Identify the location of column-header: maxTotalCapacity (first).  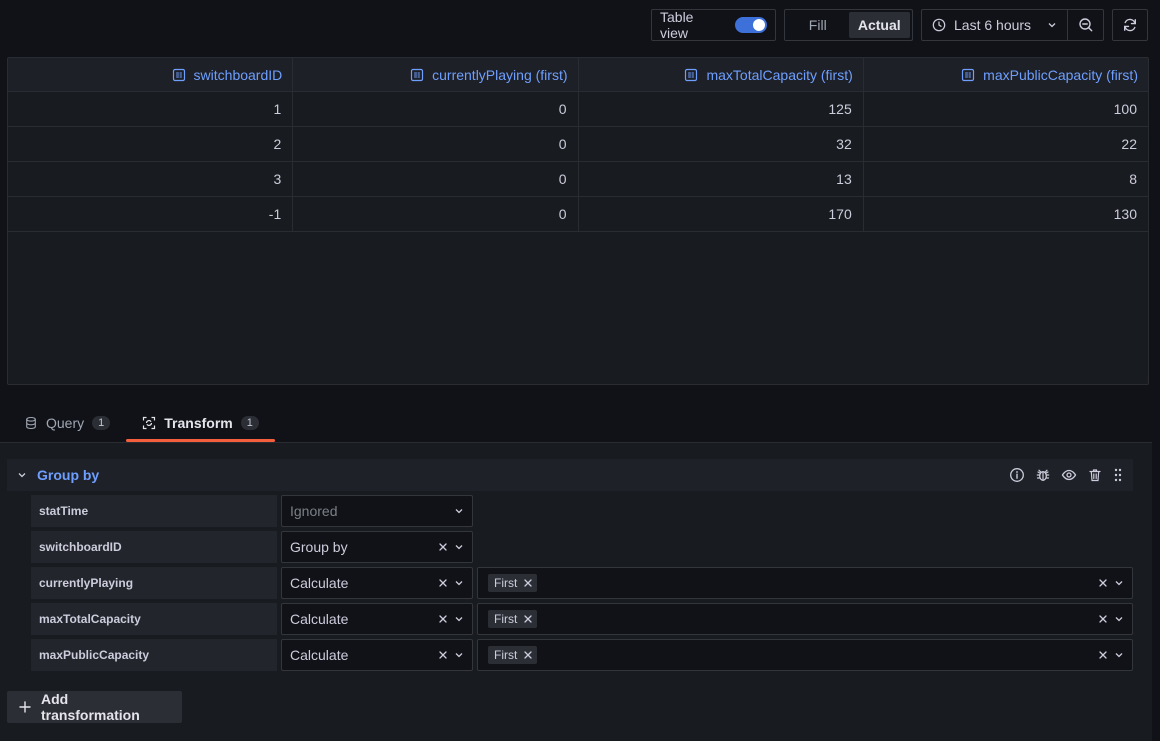
(721, 74).